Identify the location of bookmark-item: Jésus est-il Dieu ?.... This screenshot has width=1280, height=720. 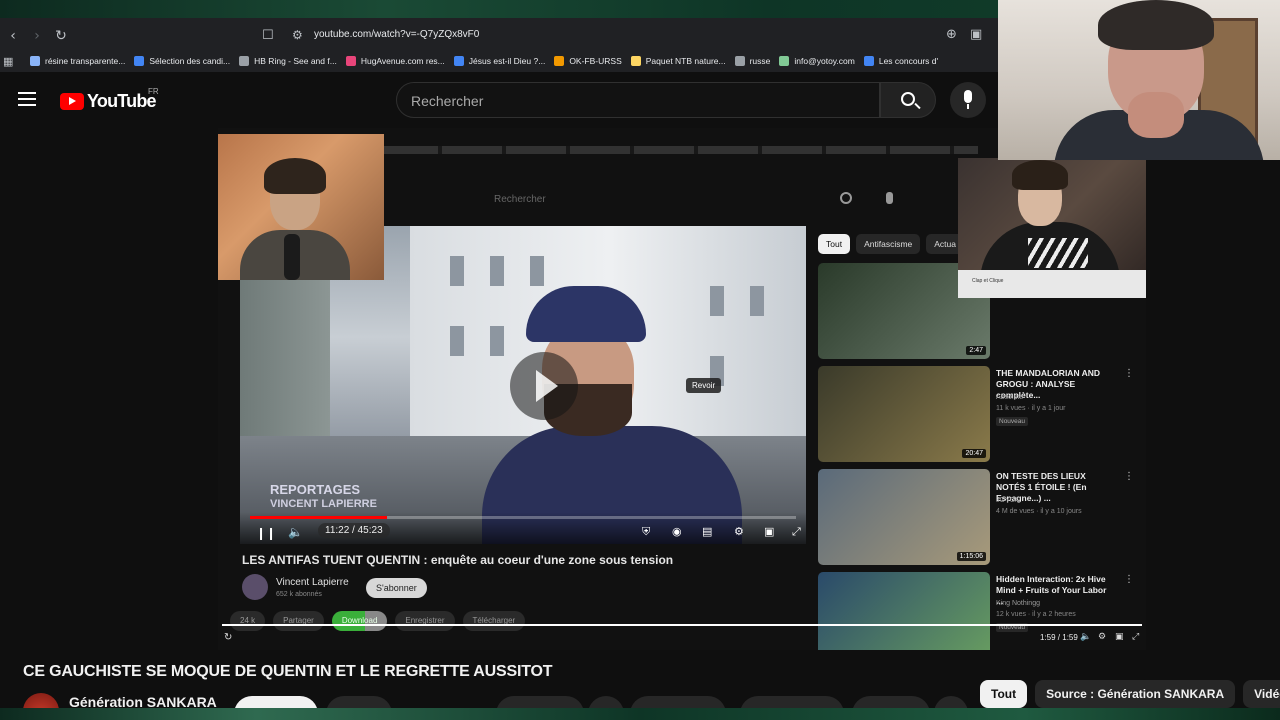
(499, 61).